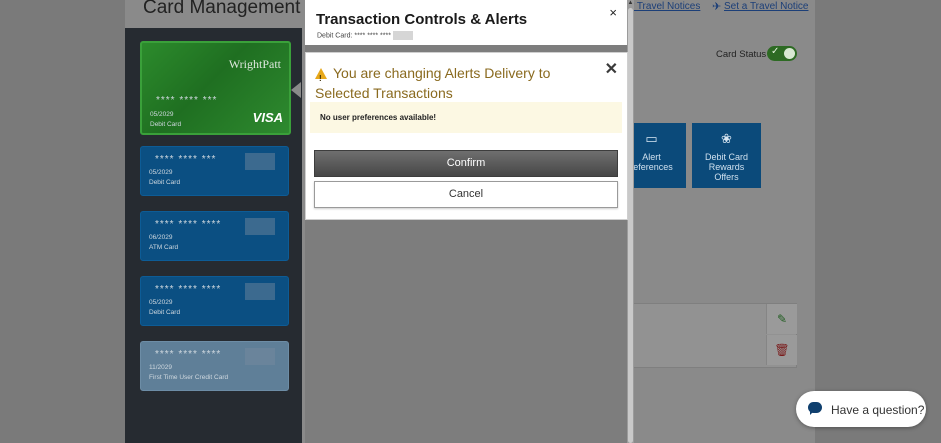 The width and height of the screenshot is (941, 443). I want to click on modal-scrollbar, so click(630, 221).